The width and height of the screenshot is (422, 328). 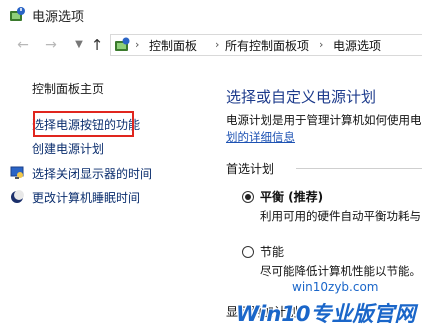 I want to click on highlight-box, so click(x=83, y=124).